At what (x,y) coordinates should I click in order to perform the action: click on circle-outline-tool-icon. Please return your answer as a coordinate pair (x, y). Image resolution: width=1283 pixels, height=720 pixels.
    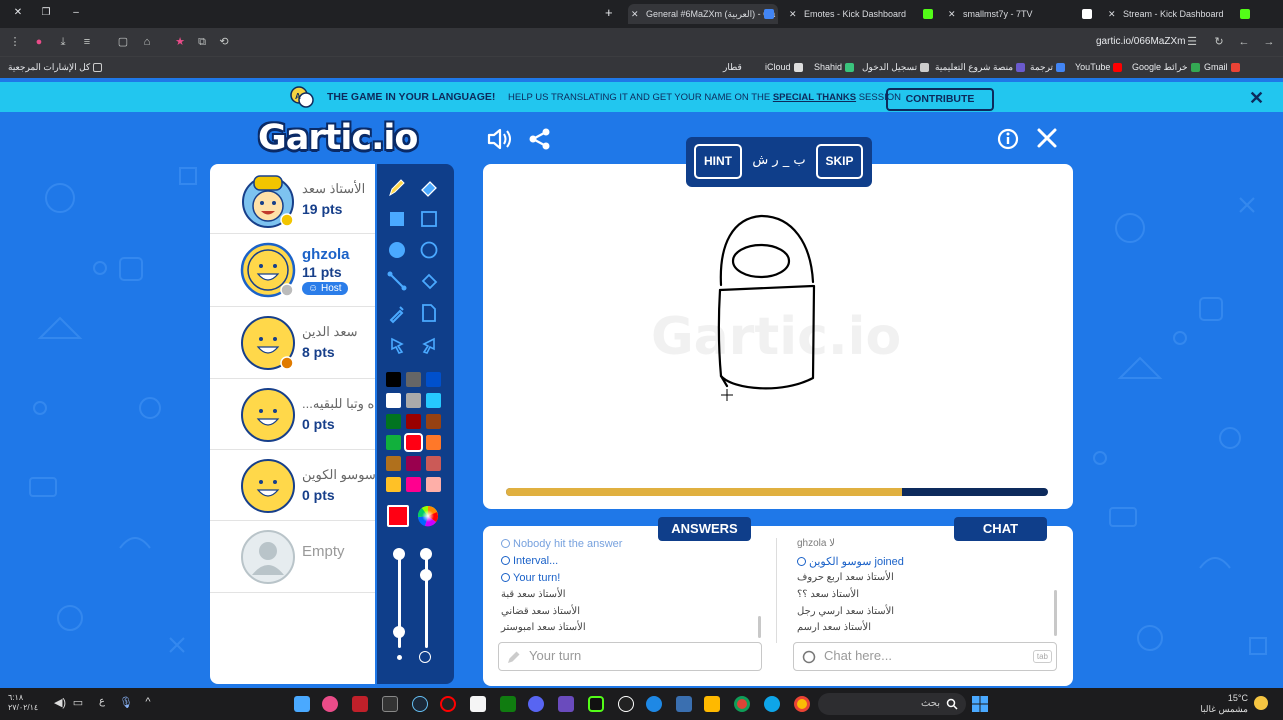
    Looking at the image, I should click on (429, 250).